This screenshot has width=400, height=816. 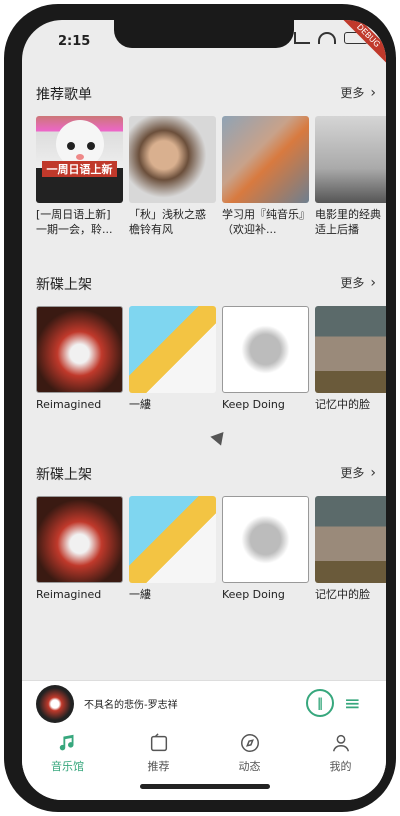 I want to click on tab-music-hall: 音乐馆, so click(x=67, y=763).